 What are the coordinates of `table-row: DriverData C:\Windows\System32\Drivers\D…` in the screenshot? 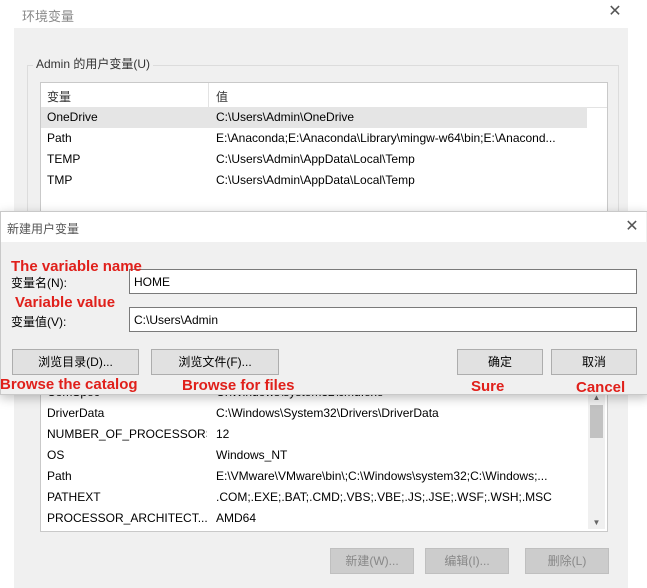 It's located at (314, 413).